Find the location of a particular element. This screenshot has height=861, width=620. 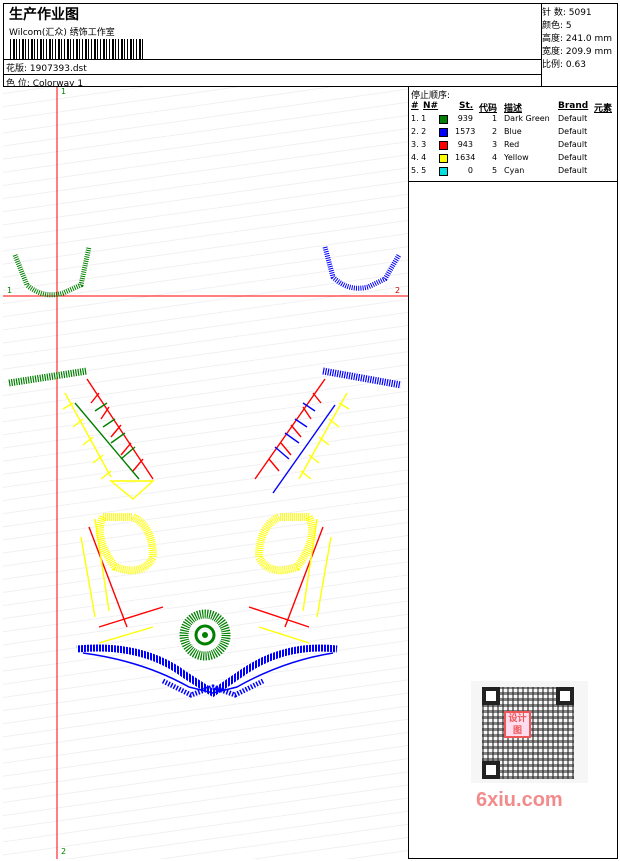

row-code: 1 is located at coordinates (495, 118).